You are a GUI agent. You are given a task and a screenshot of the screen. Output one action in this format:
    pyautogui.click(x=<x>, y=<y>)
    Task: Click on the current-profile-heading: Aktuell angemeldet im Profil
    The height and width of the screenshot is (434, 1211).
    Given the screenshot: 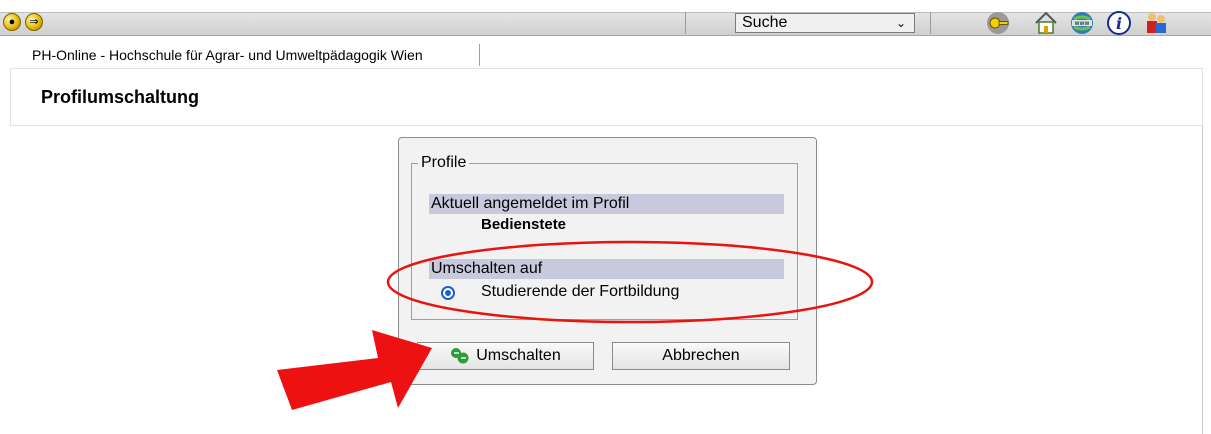 What is the action you would take?
    pyautogui.click(x=606, y=204)
    